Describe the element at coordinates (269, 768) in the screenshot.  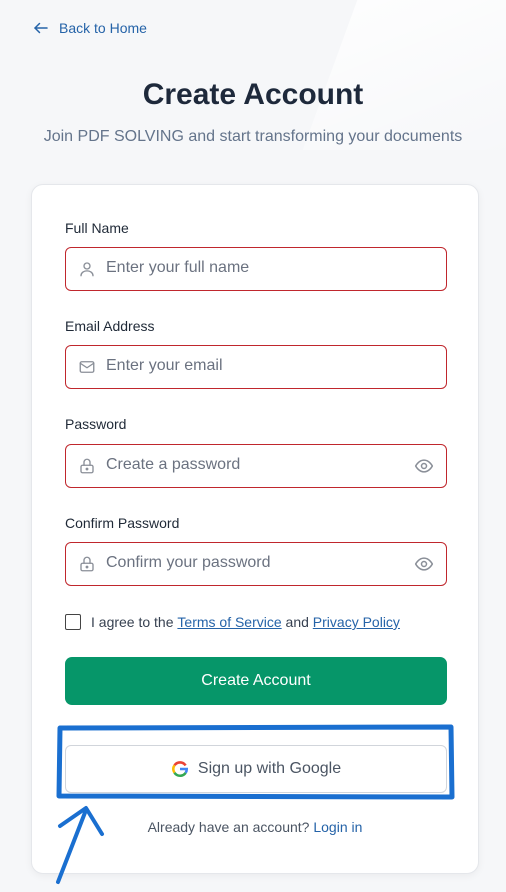
I see `google-button-label: Sign up with Google` at that location.